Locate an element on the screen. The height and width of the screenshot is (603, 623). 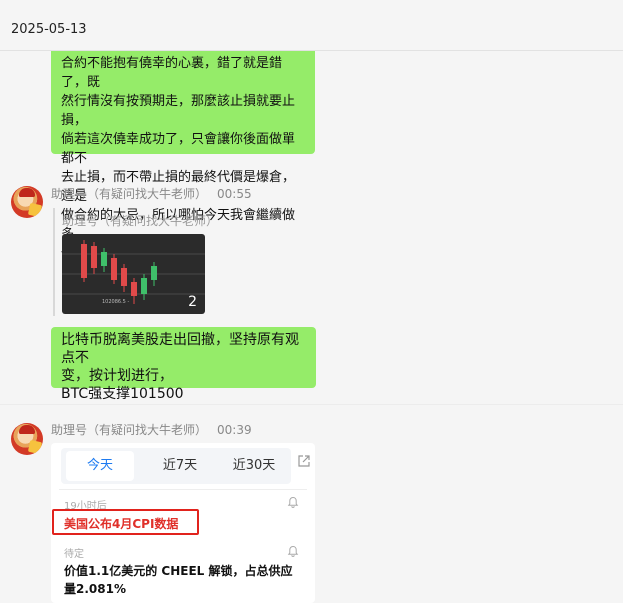
sender-line: 助理号（有疑问找大牛老师） 00:55 is located at coordinates (151, 193).